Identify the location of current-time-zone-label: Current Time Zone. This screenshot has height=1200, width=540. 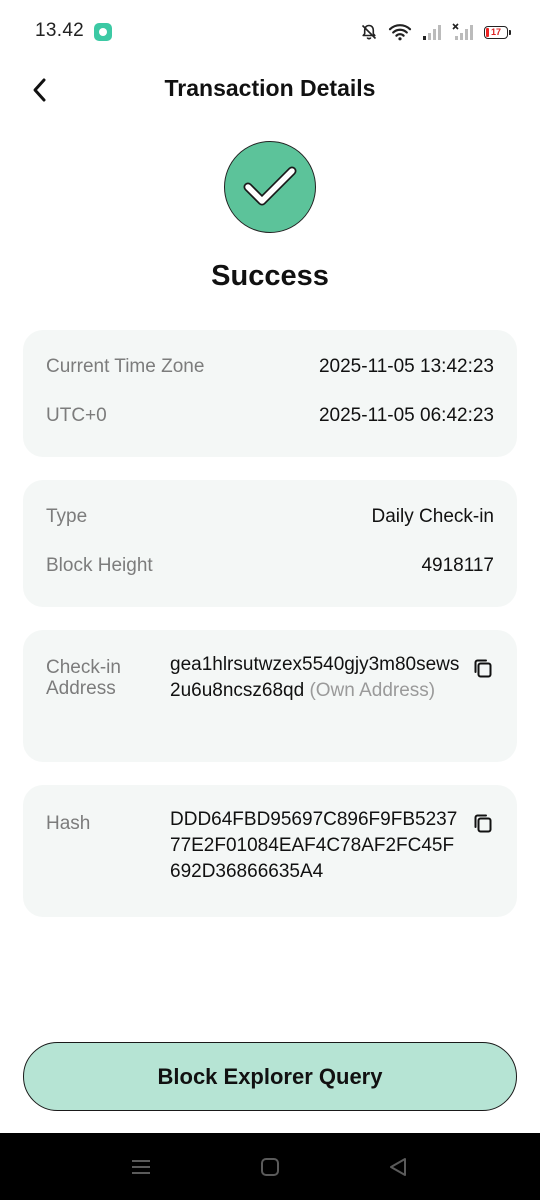
(125, 366).